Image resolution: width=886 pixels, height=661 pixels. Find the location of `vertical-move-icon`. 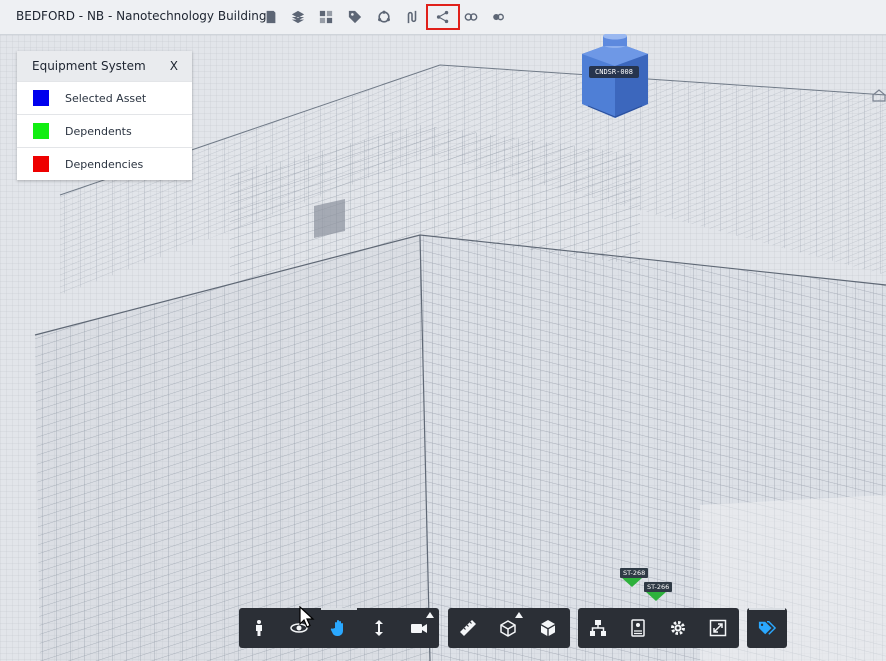

vertical-move-icon is located at coordinates (379, 628).